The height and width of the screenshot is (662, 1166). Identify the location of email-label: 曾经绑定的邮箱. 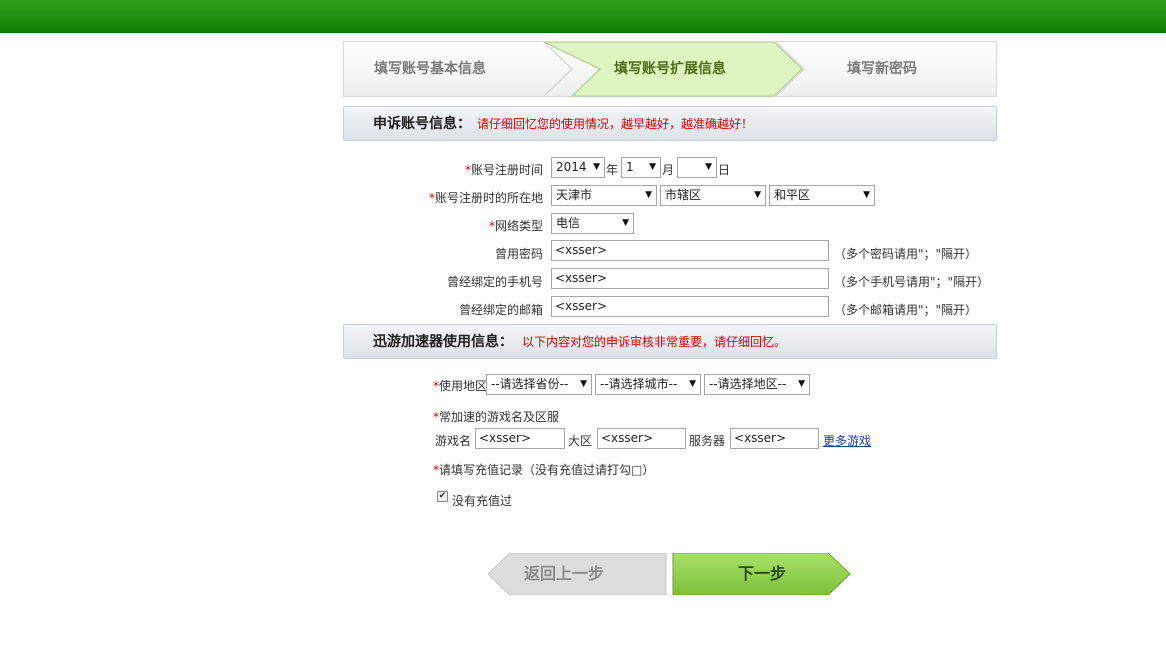
(500, 310).